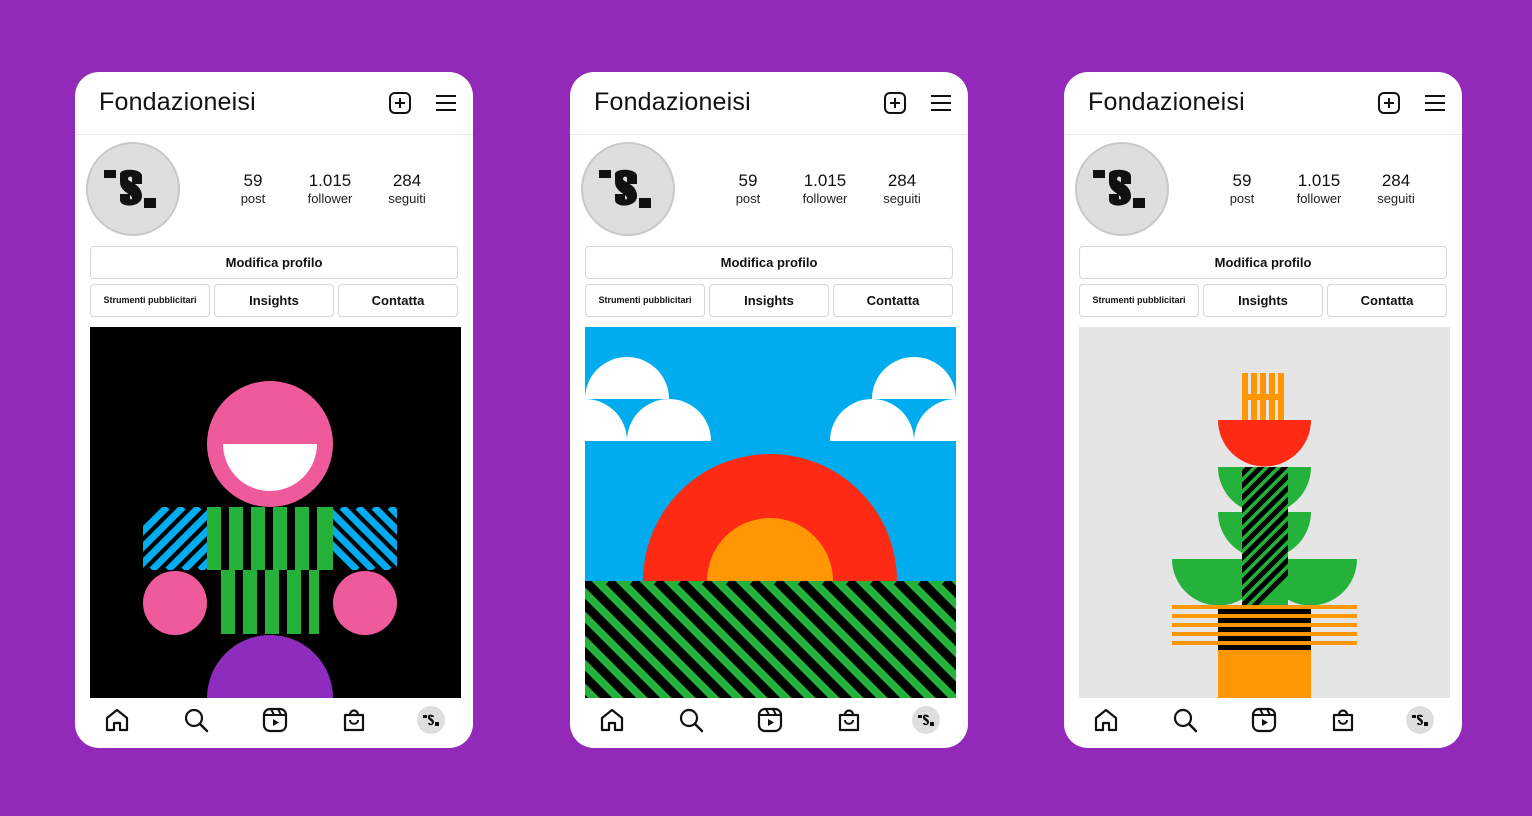 This screenshot has height=816, width=1532. What do you see at coordinates (1264, 512) in the screenshot?
I see `post-image-plant` at bounding box center [1264, 512].